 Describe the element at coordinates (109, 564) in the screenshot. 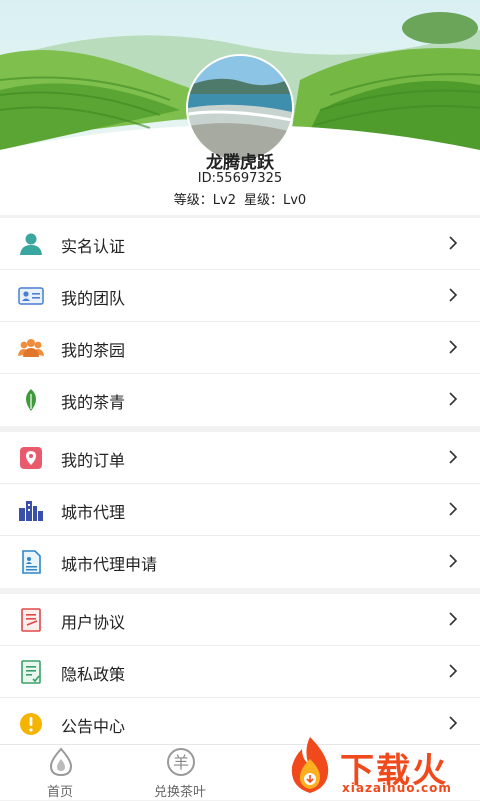

I see `menu-item-label: 城市代理申请` at that location.